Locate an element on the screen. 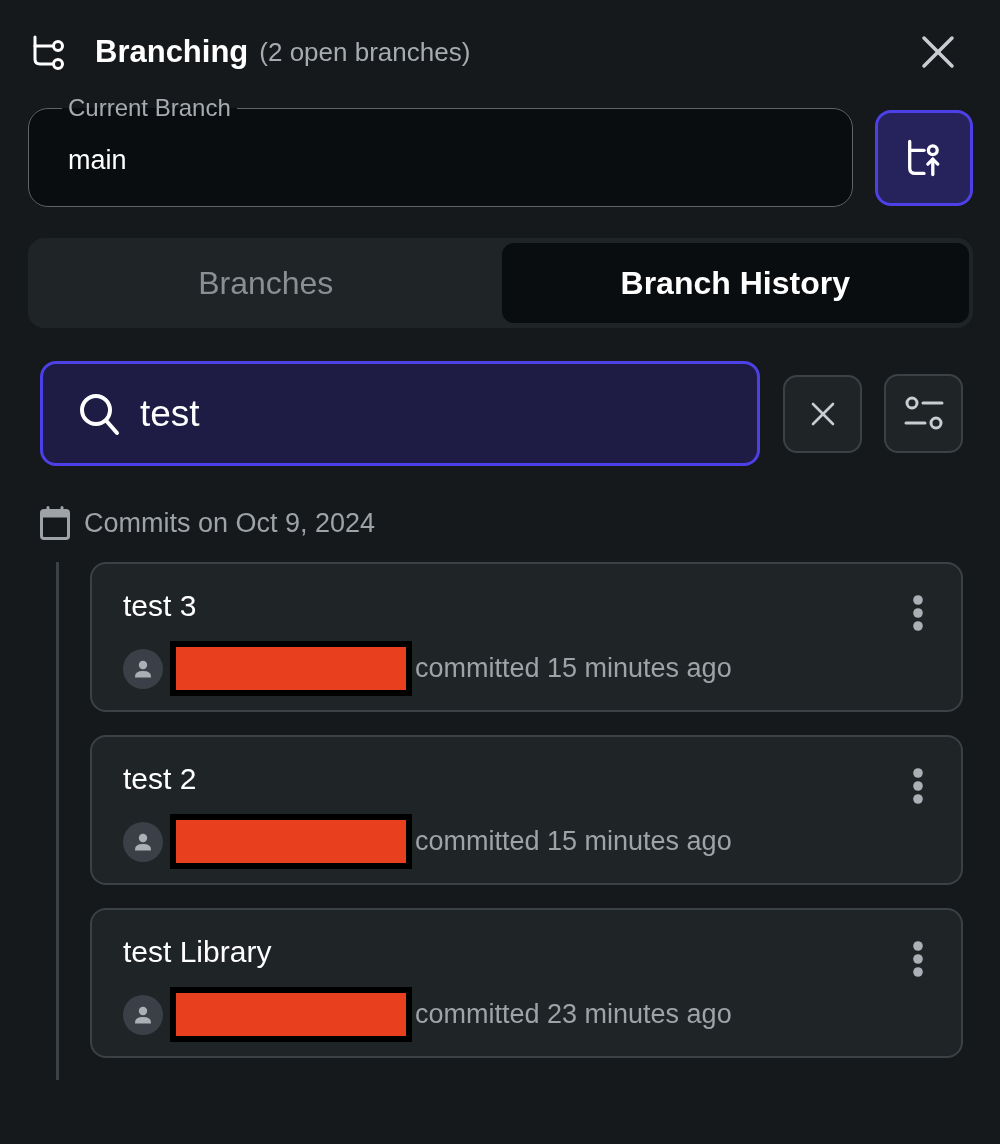 The height and width of the screenshot is (1144, 1000). sliders-icon is located at coordinates (923, 413).